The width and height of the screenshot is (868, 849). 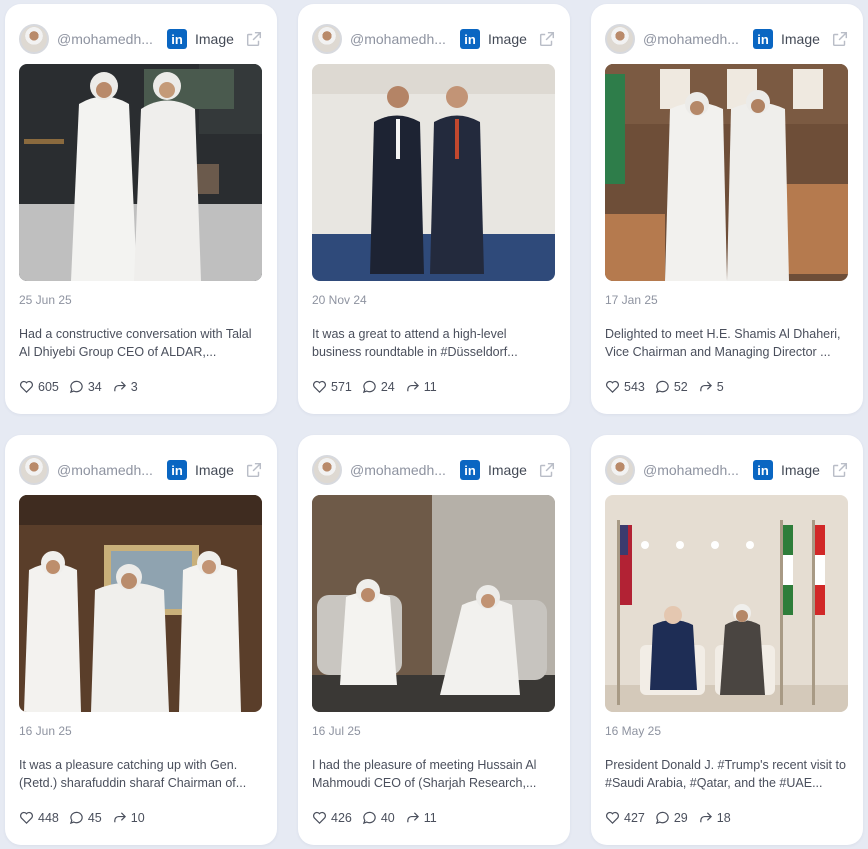 I want to click on post-date: 16 Jul 25, so click(x=336, y=731).